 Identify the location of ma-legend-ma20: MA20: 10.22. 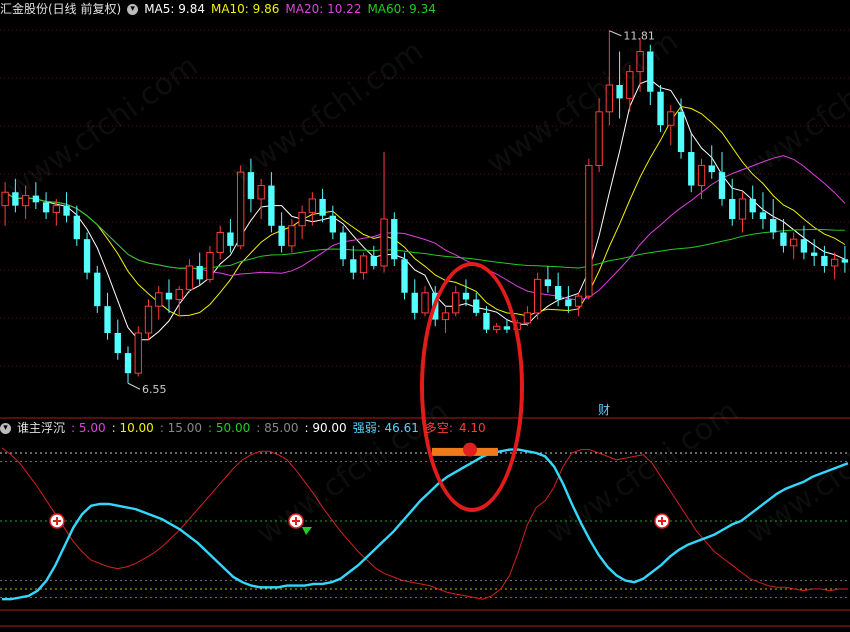
(323, 9).